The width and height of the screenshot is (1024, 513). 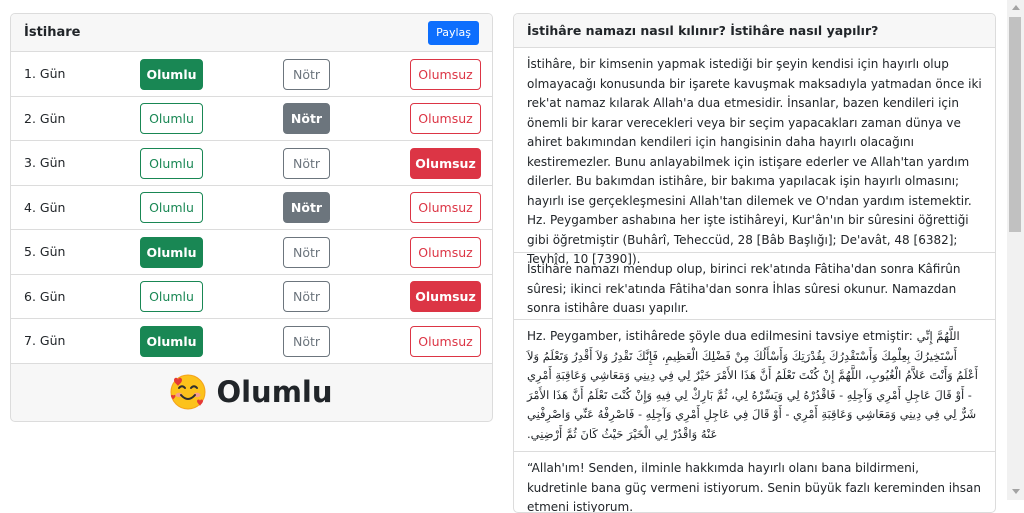 What do you see at coordinates (188, 392) in the screenshot?
I see `smiling-face-with-hearts-icon` at bounding box center [188, 392].